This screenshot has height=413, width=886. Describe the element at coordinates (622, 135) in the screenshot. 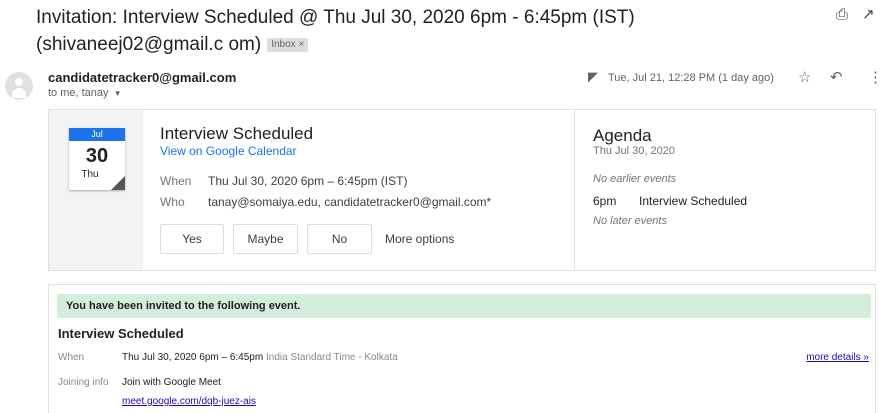

I see `agenda-title: Agenda` at that location.